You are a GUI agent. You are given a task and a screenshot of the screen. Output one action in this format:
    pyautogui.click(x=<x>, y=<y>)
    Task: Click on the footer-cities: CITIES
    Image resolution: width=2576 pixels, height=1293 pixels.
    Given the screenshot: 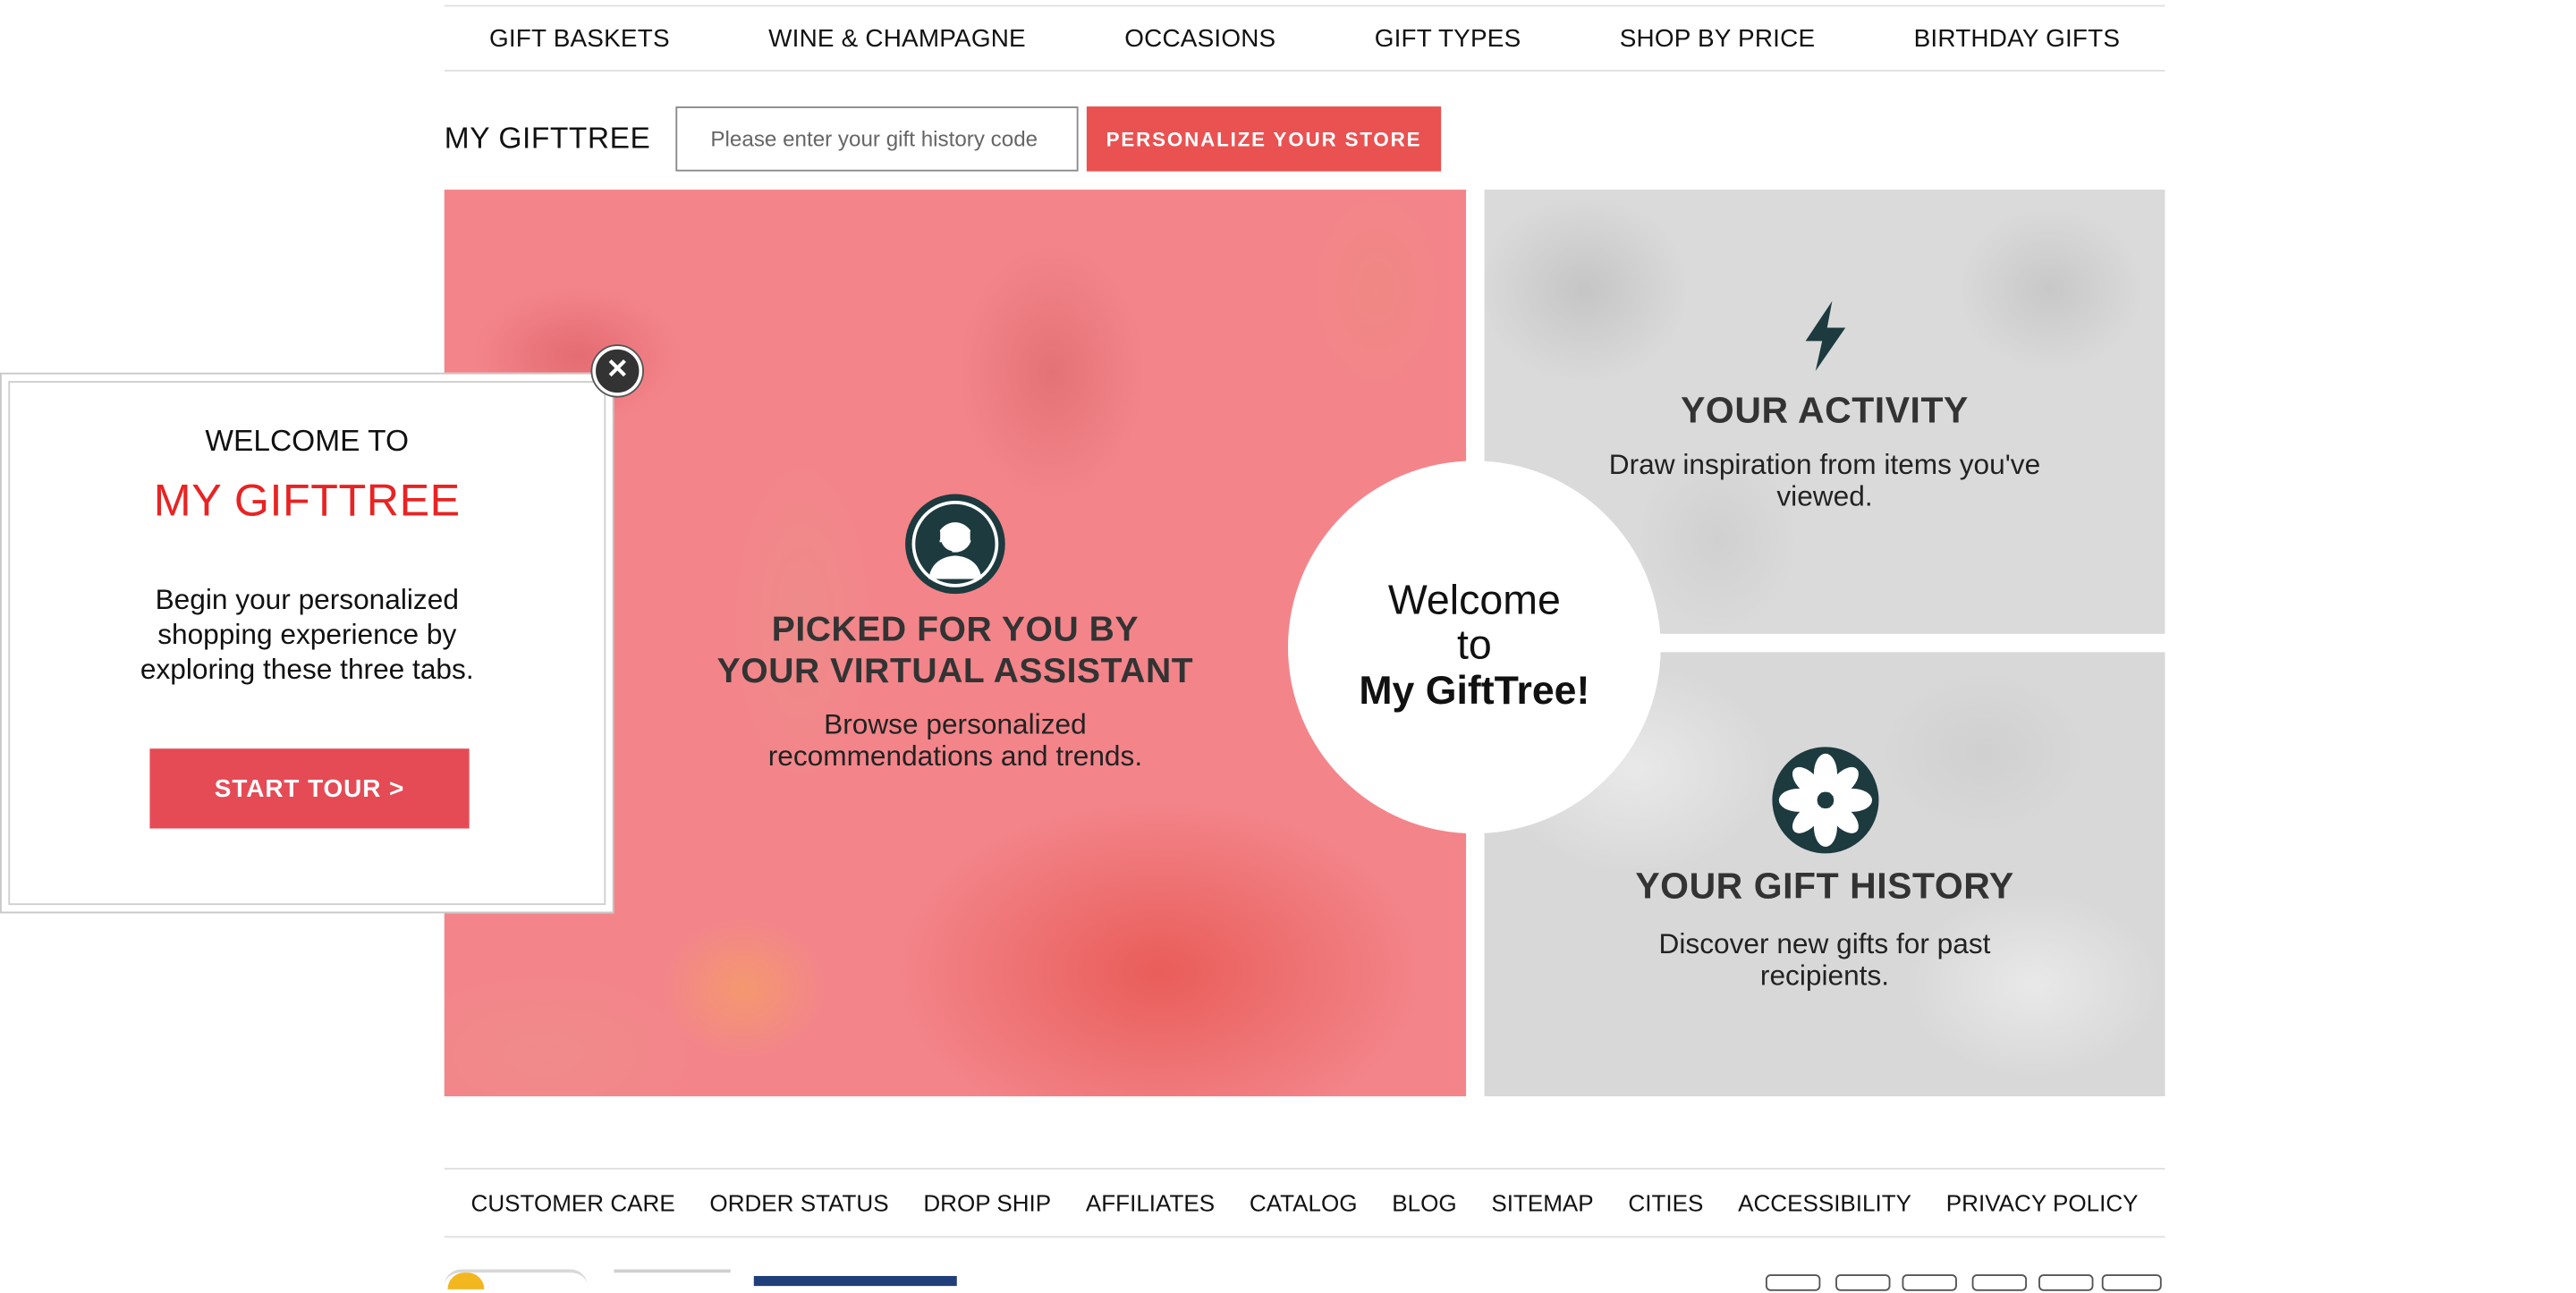 What is the action you would take?
    pyautogui.click(x=1665, y=1202)
    